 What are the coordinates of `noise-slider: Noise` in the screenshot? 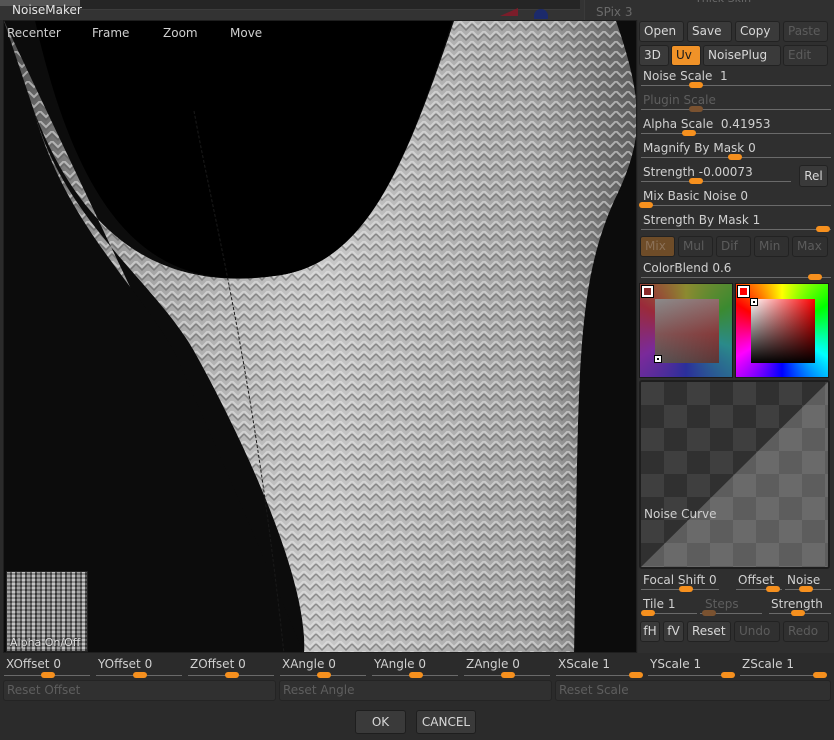 It's located at (808, 585).